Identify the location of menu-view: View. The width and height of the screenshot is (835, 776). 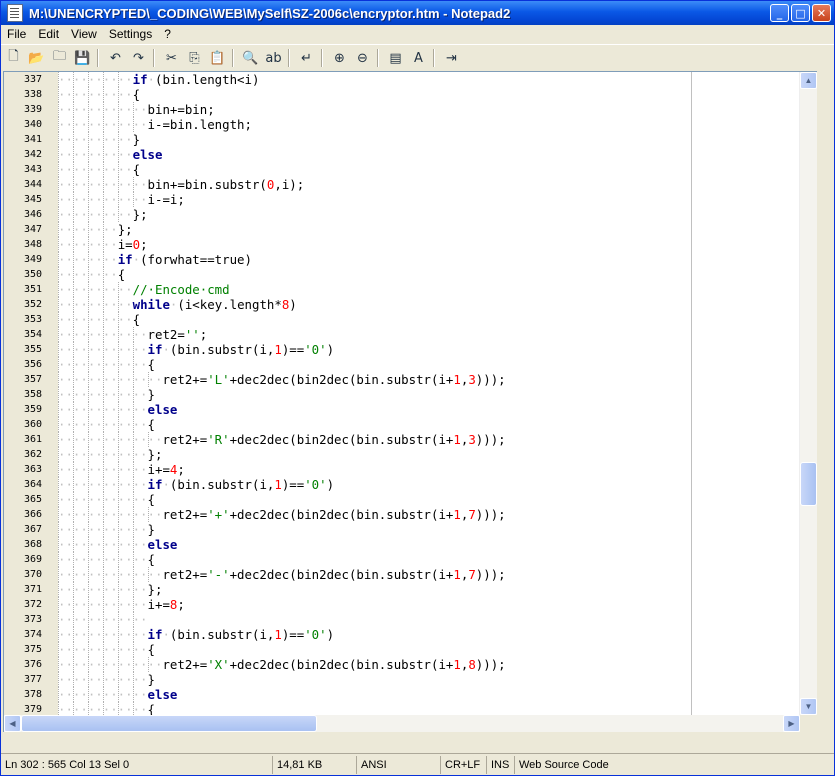
(84, 34).